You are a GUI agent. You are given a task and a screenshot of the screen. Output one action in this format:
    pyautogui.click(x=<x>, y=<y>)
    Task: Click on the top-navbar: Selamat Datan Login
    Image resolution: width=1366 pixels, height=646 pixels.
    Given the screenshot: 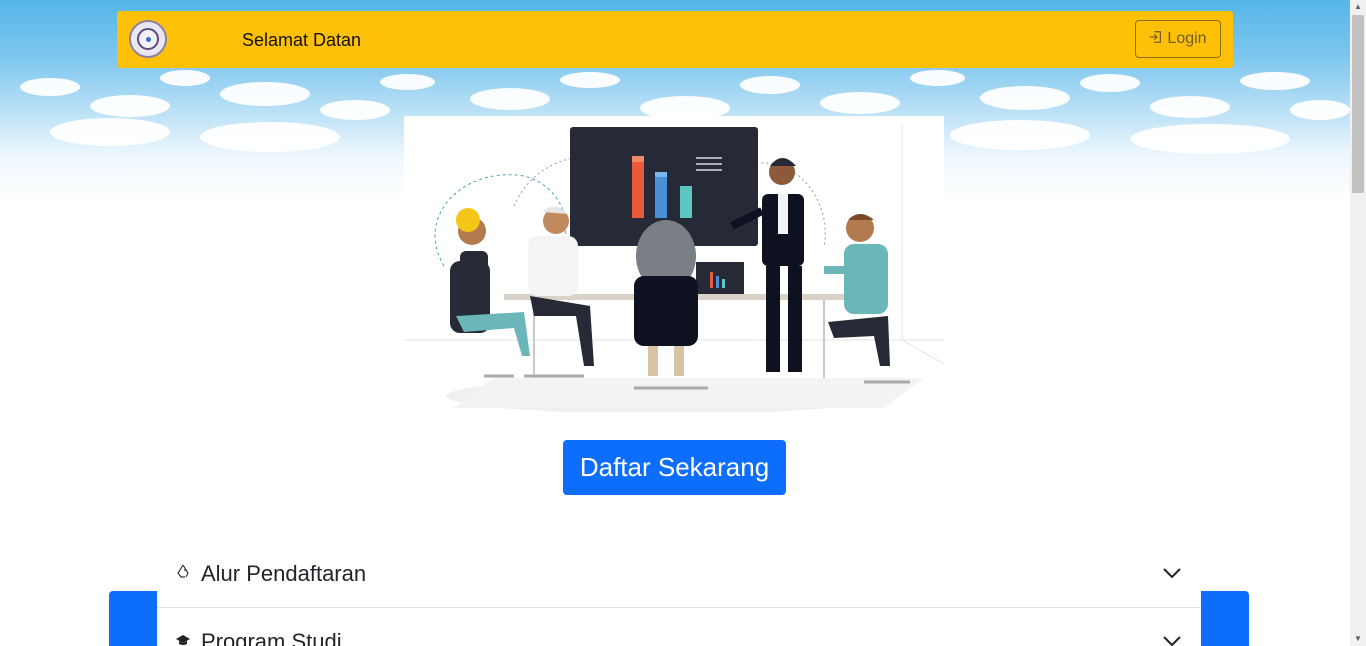 What is the action you would take?
    pyautogui.click(x=675, y=39)
    